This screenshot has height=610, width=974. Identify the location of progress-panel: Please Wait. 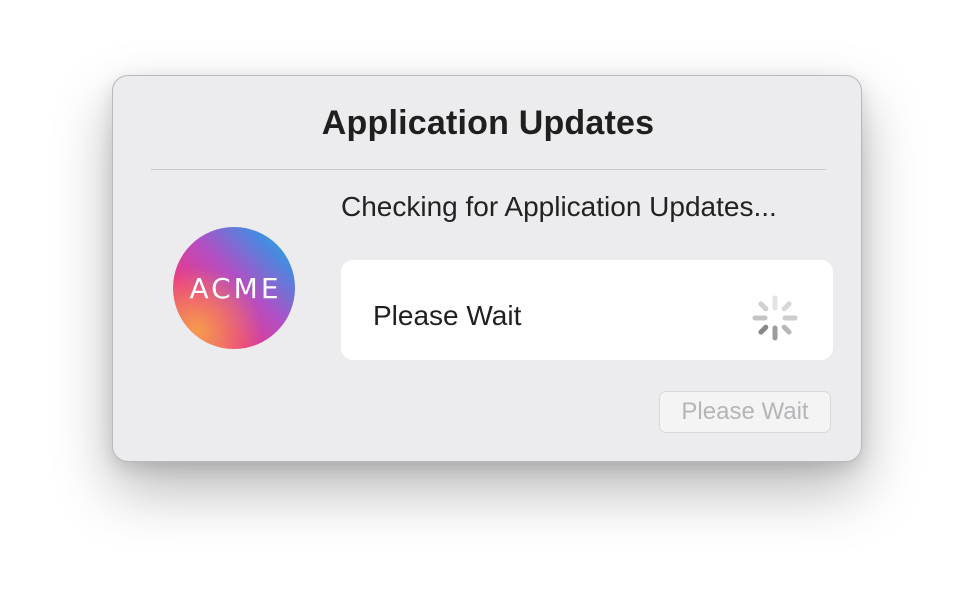
(587, 310).